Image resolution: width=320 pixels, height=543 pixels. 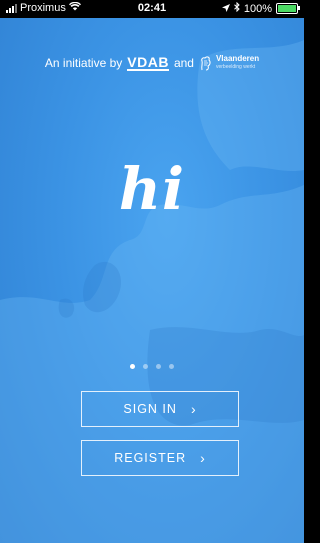 What do you see at coordinates (183, 63) in the screenshot?
I see `initiative-and: and` at bounding box center [183, 63].